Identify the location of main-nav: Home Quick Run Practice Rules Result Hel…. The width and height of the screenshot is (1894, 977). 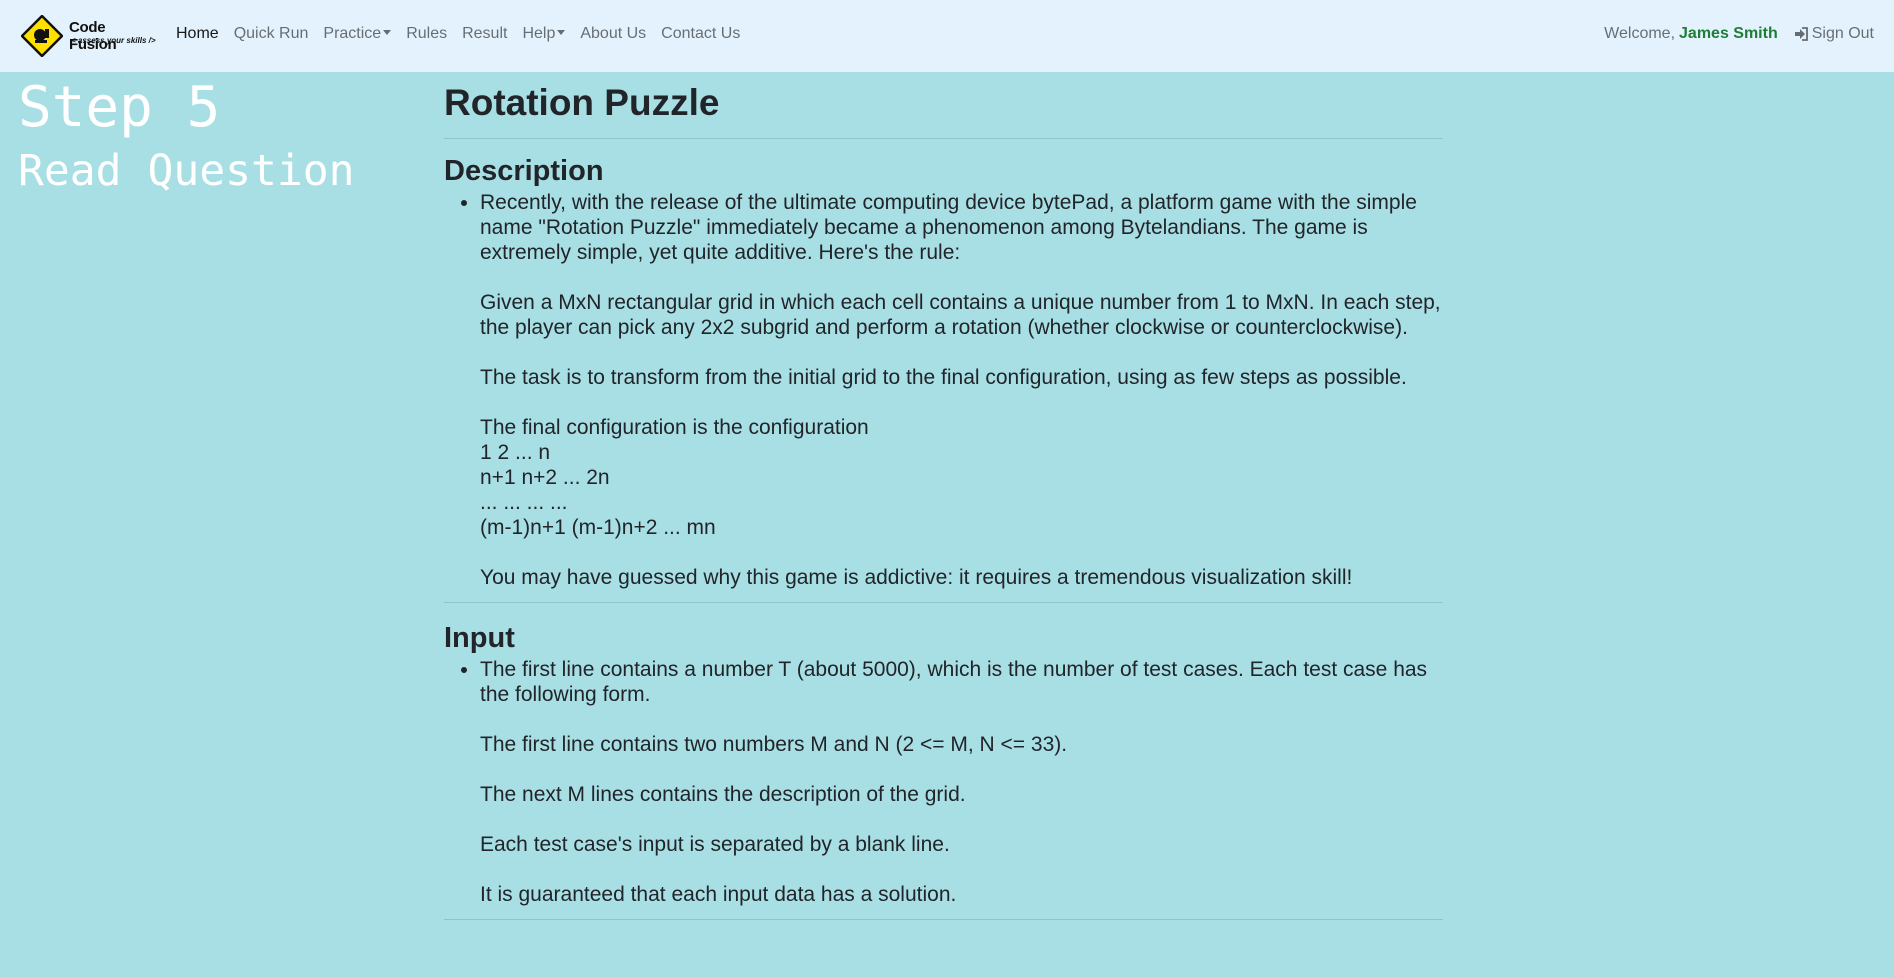
(465, 34).